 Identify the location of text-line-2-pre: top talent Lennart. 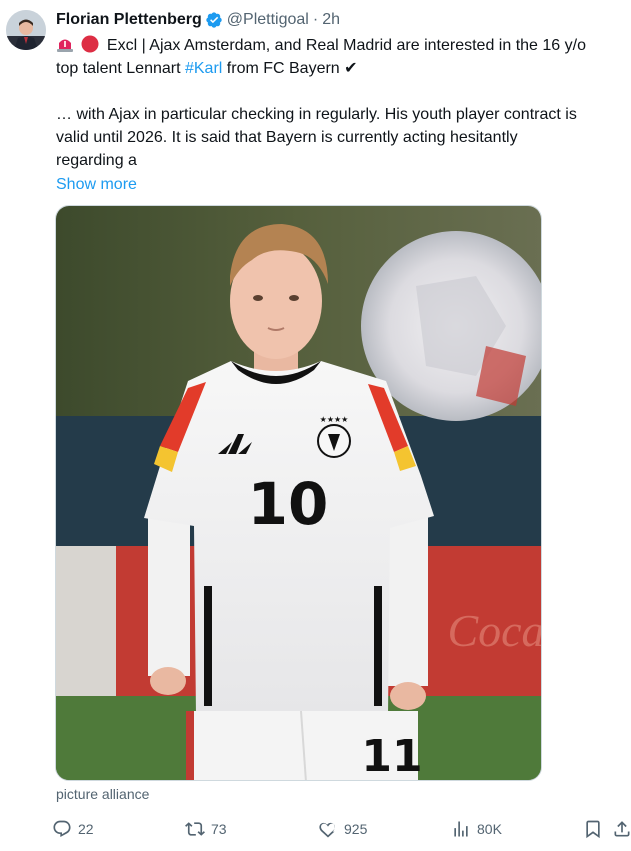
(120, 68).